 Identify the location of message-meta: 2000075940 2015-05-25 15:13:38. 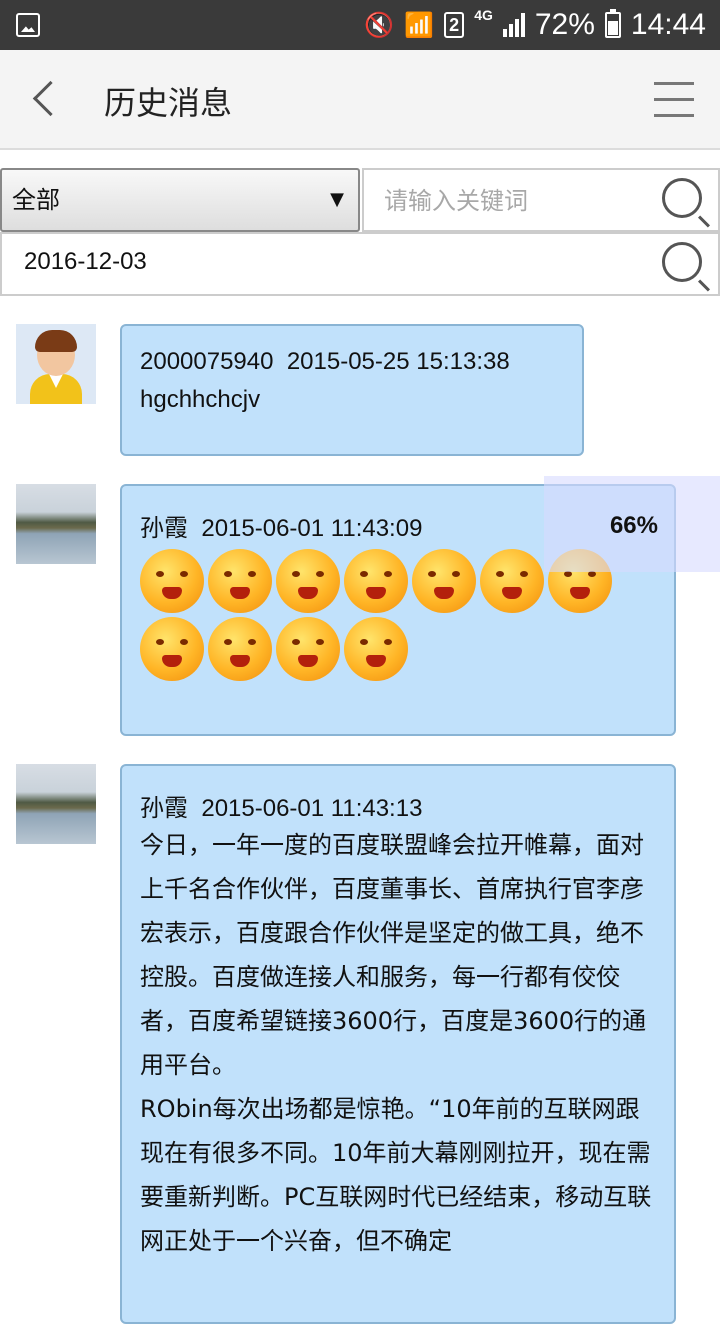
(352, 362).